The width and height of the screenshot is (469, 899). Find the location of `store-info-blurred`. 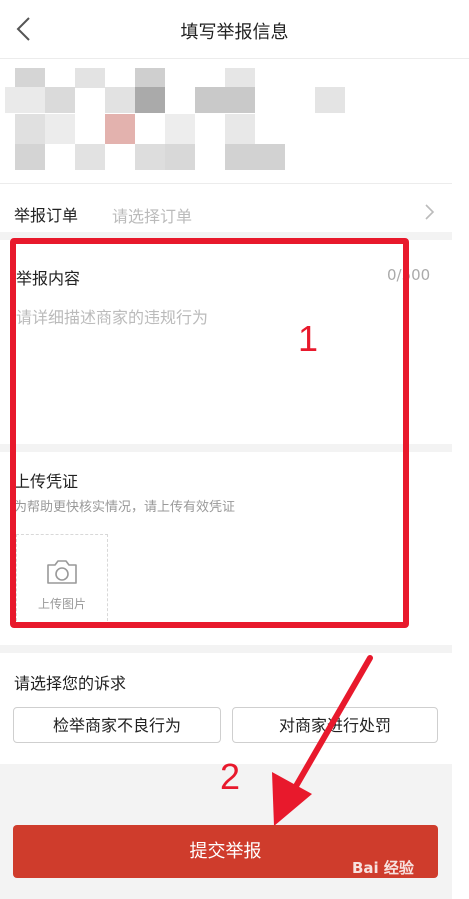

store-info-blurred is located at coordinates (226, 121).